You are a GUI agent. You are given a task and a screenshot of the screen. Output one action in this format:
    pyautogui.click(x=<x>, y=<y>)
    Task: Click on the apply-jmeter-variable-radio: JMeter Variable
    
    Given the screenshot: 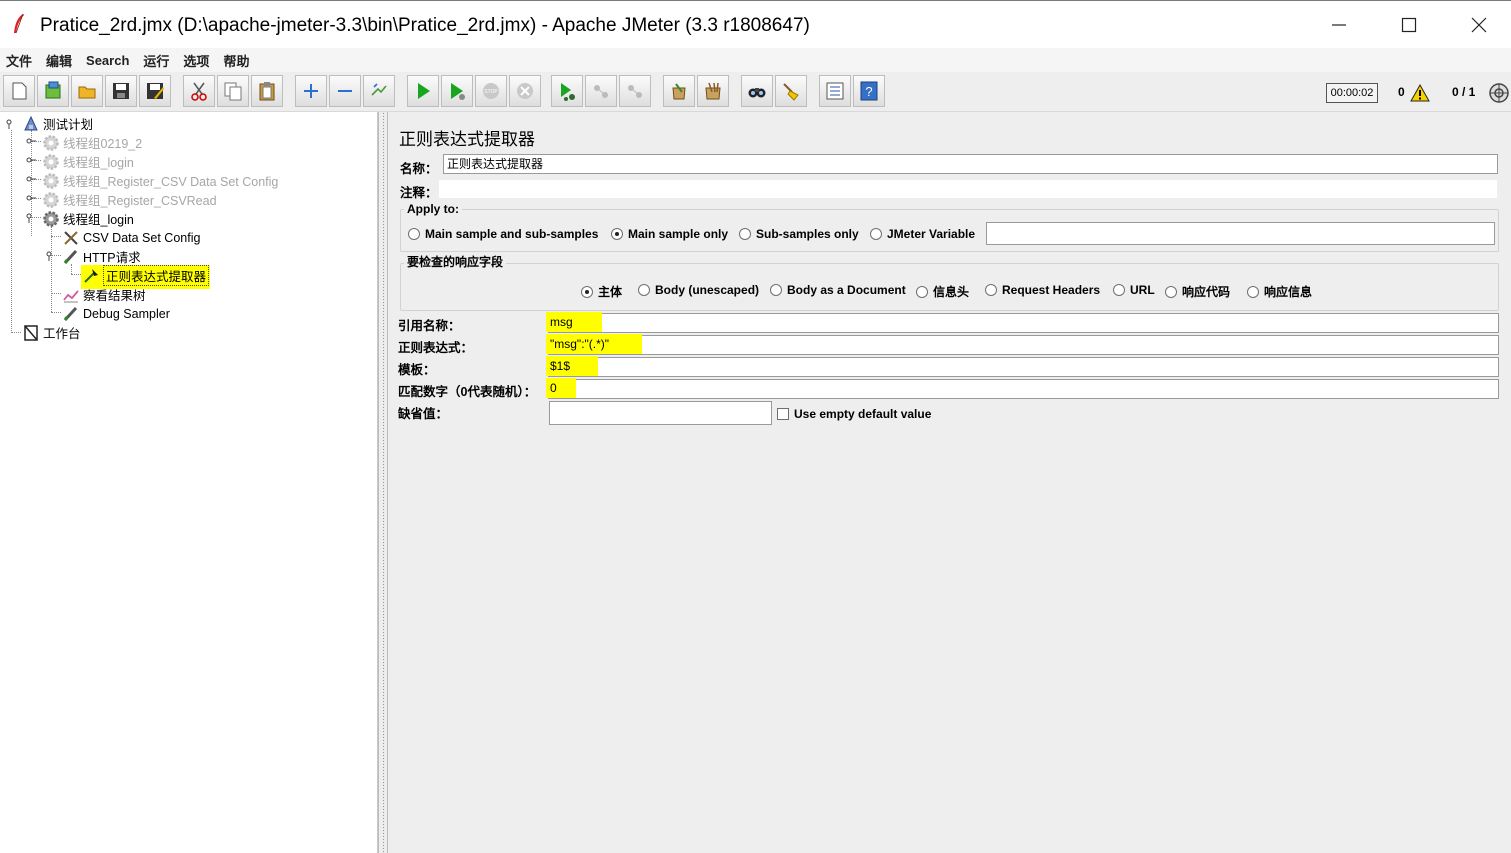 What is the action you would take?
    pyautogui.click(x=922, y=234)
    